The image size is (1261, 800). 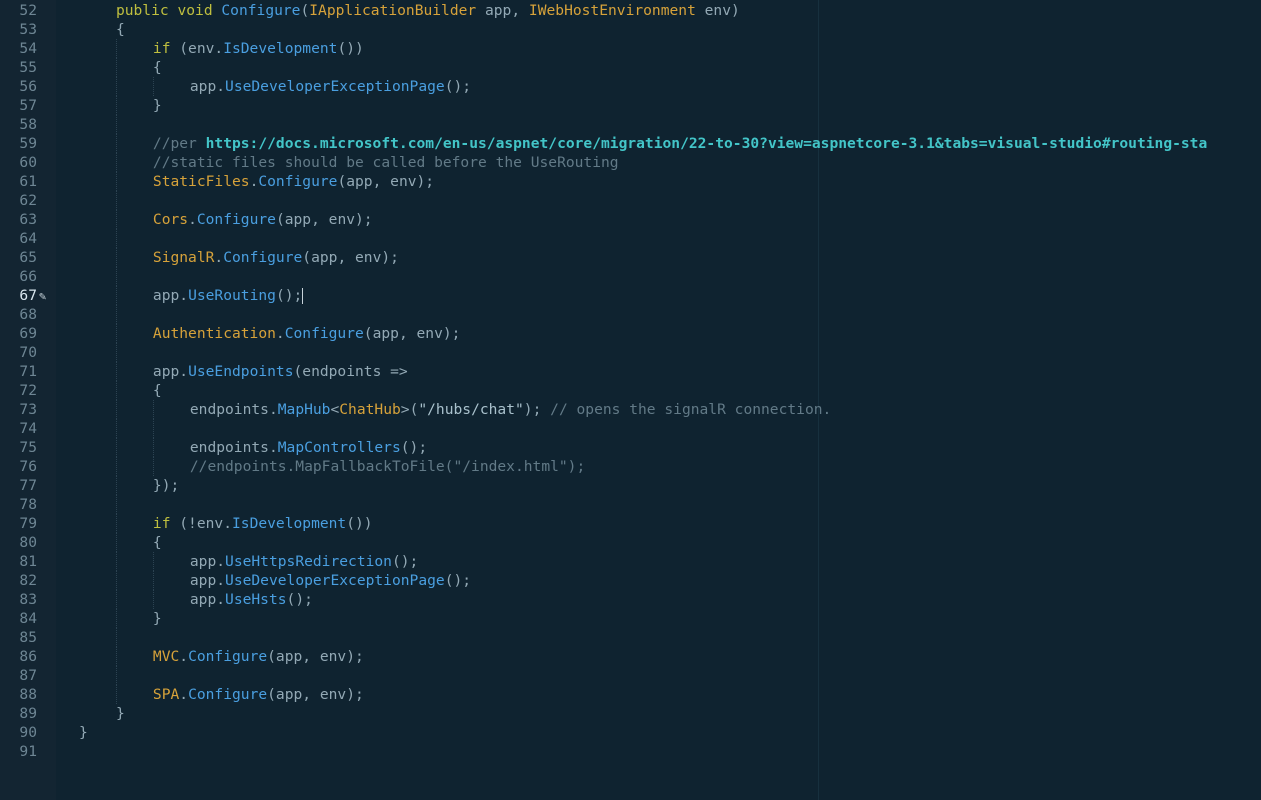 I want to click on code-token: IsDevelopment, so click(x=280, y=48).